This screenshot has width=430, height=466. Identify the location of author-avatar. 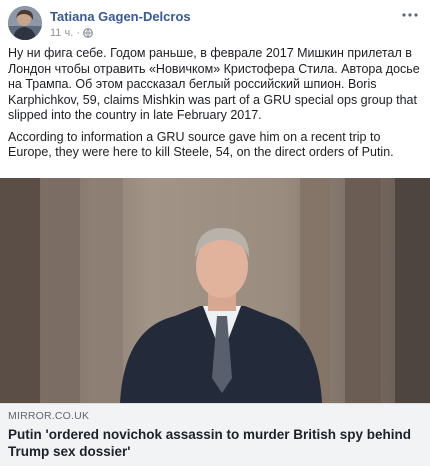
(25, 23).